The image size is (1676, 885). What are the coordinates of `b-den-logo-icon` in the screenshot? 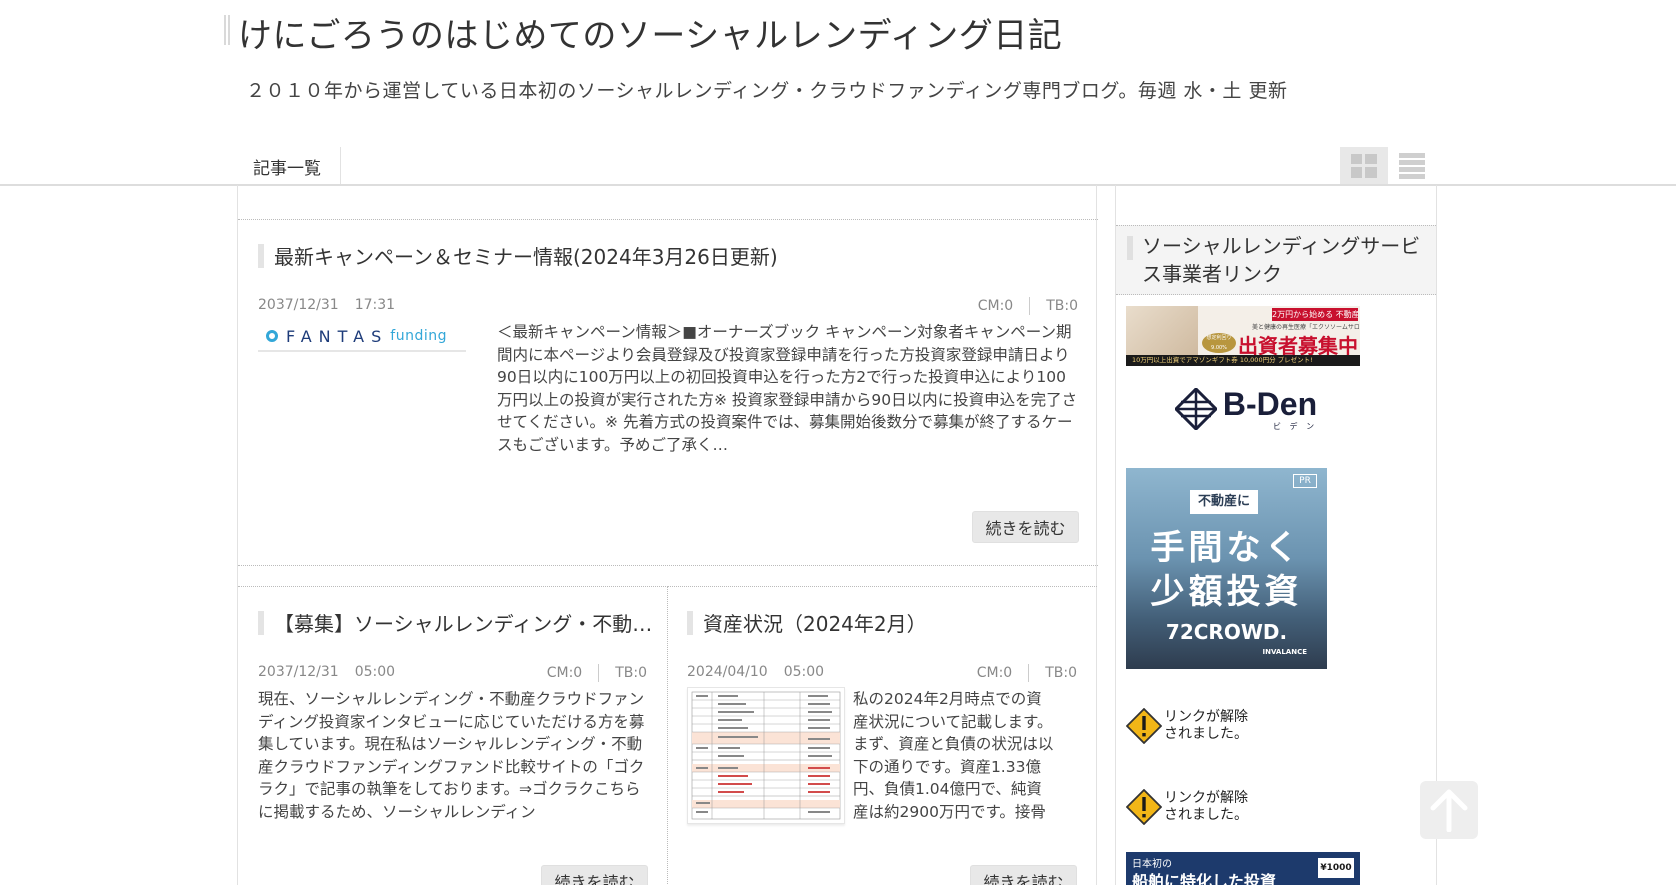 It's located at (1195, 409).